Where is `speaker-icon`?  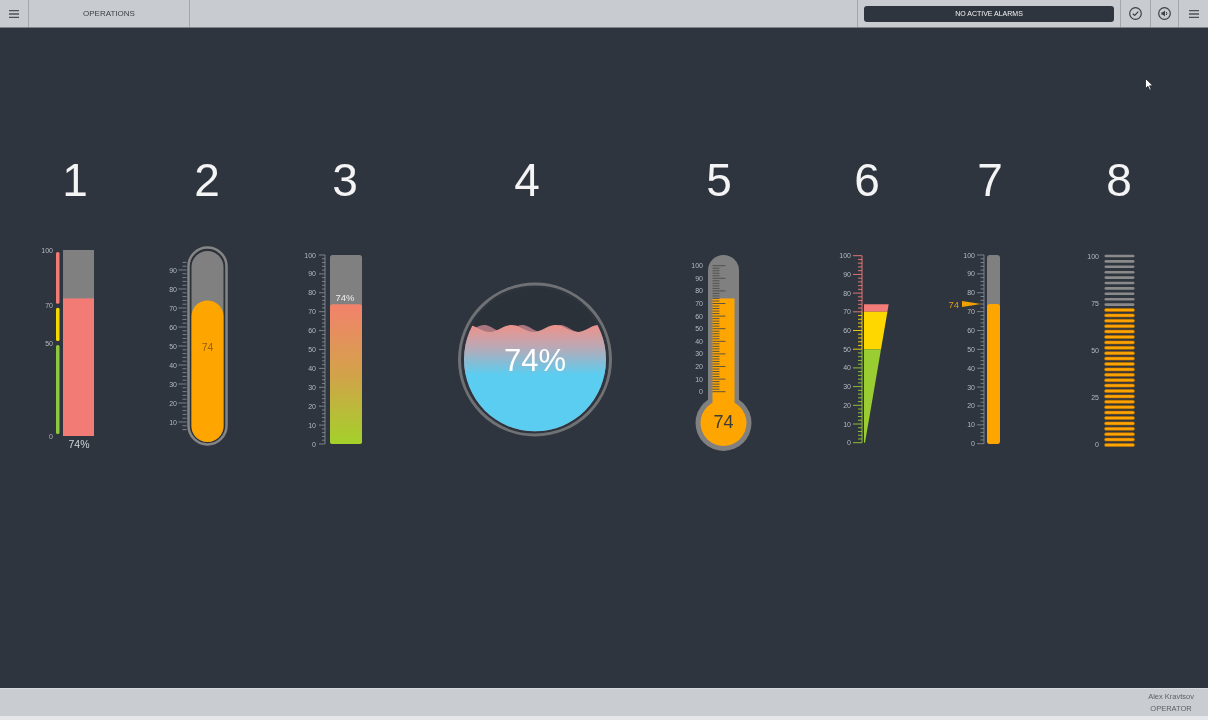
speaker-icon is located at coordinates (1164, 13).